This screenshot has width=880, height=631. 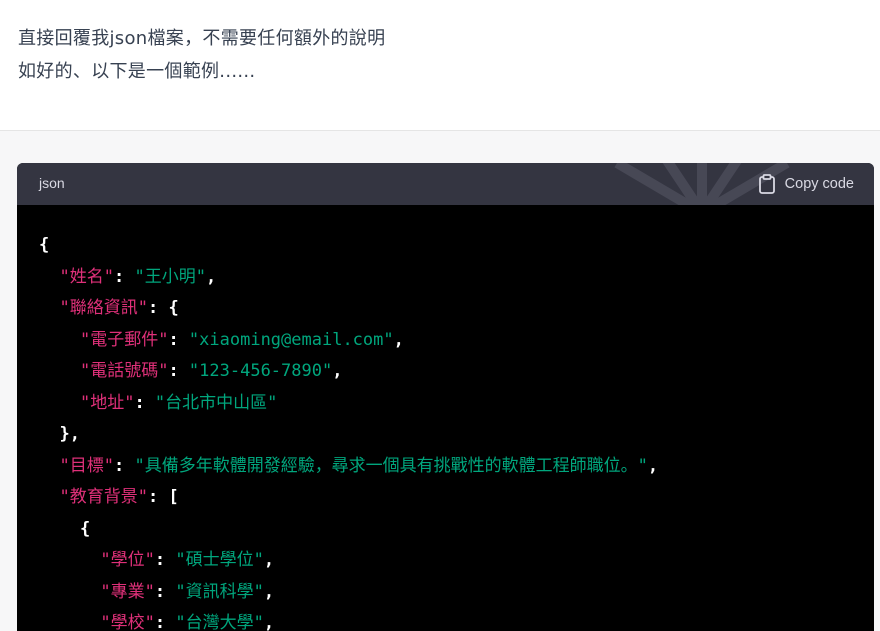 What do you see at coordinates (445, 184) in the screenshot?
I see `code-block-header: json Copy code` at bounding box center [445, 184].